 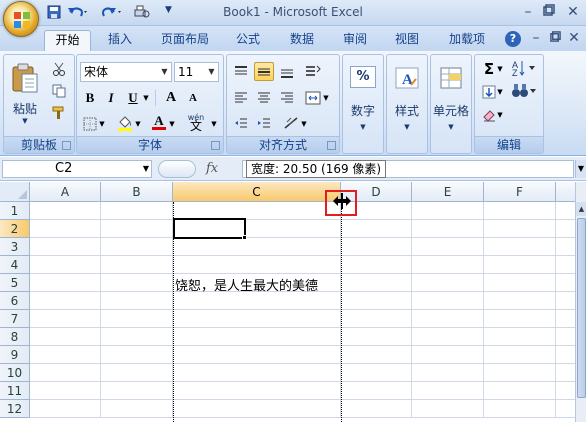 I want to click on office-button, so click(x=21, y=19).